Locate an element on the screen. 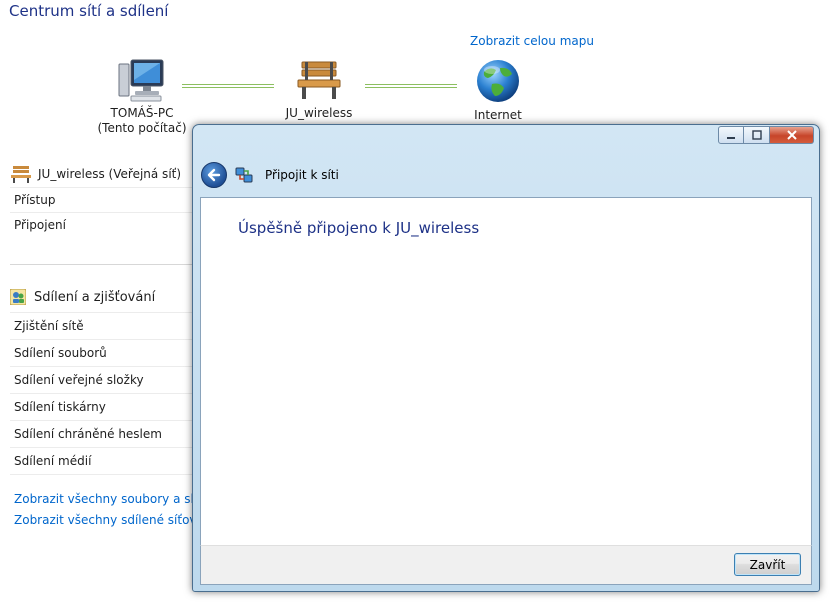 This screenshot has width=830, height=607. sharing-item-media: Sdílení médií is located at coordinates (53, 461).